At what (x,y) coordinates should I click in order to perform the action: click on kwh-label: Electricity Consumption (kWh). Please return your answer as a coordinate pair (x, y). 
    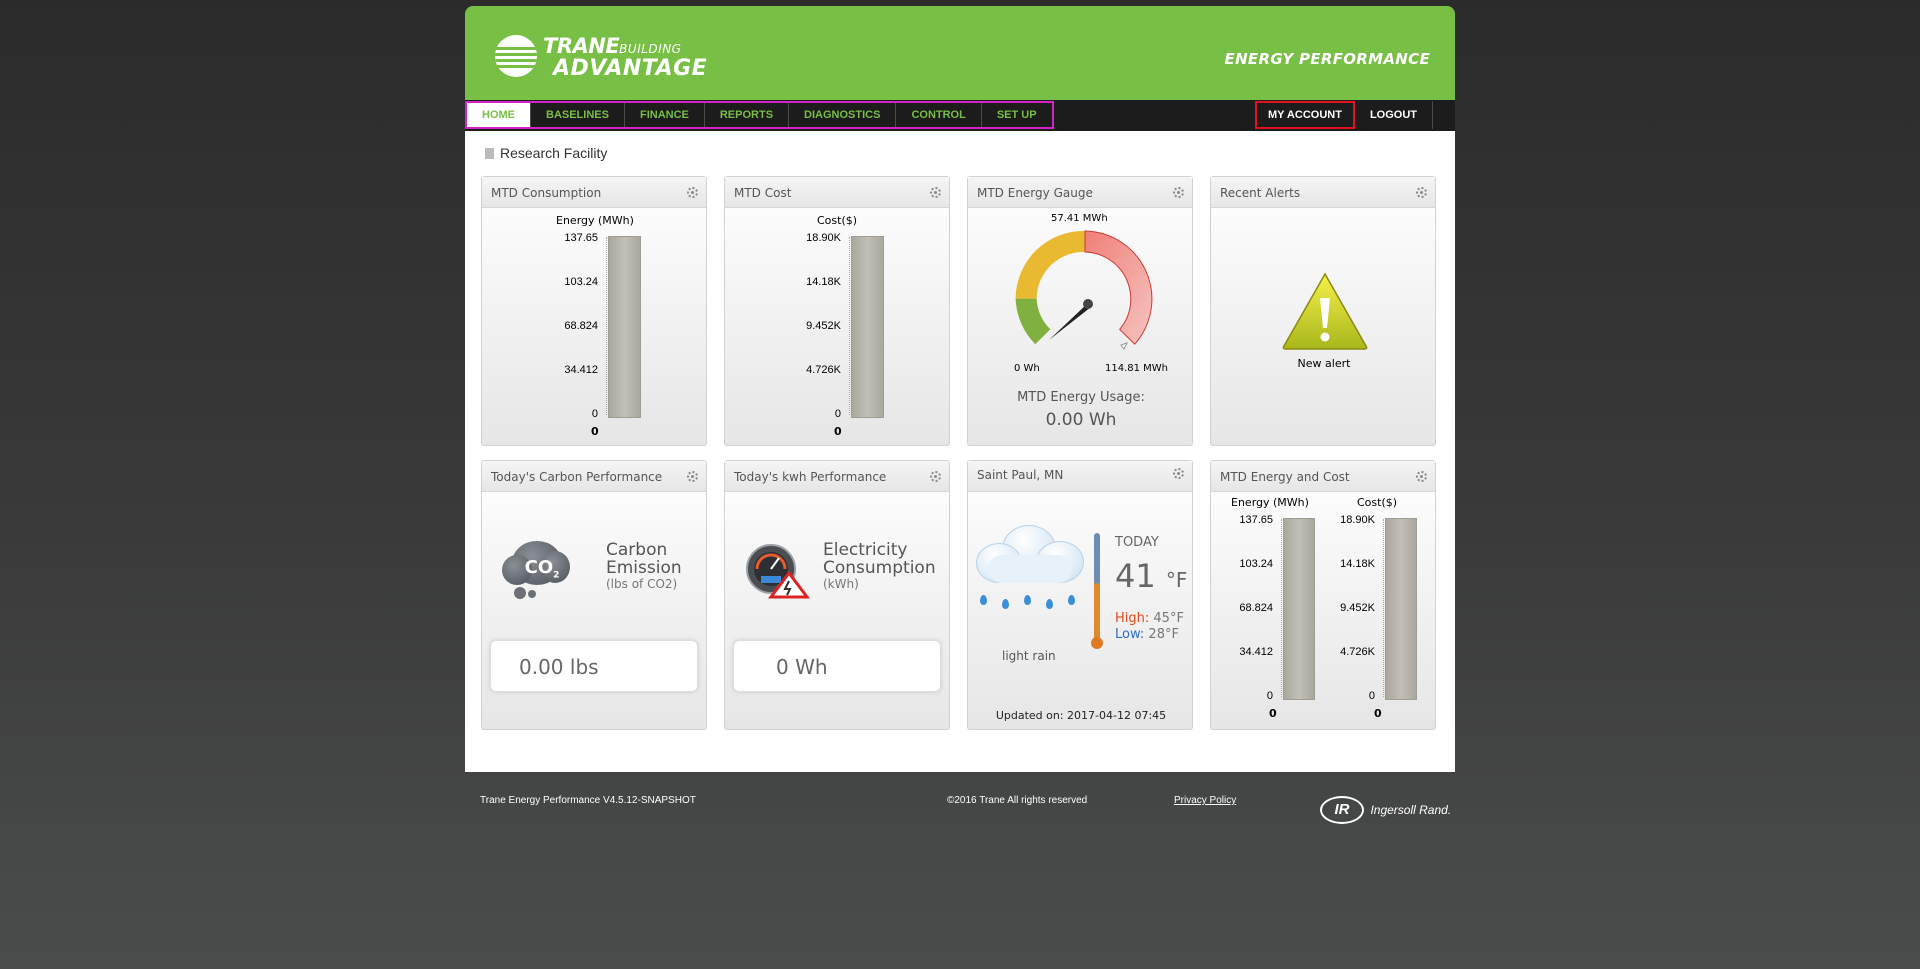
    Looking at the image, I should click on (879, 566).